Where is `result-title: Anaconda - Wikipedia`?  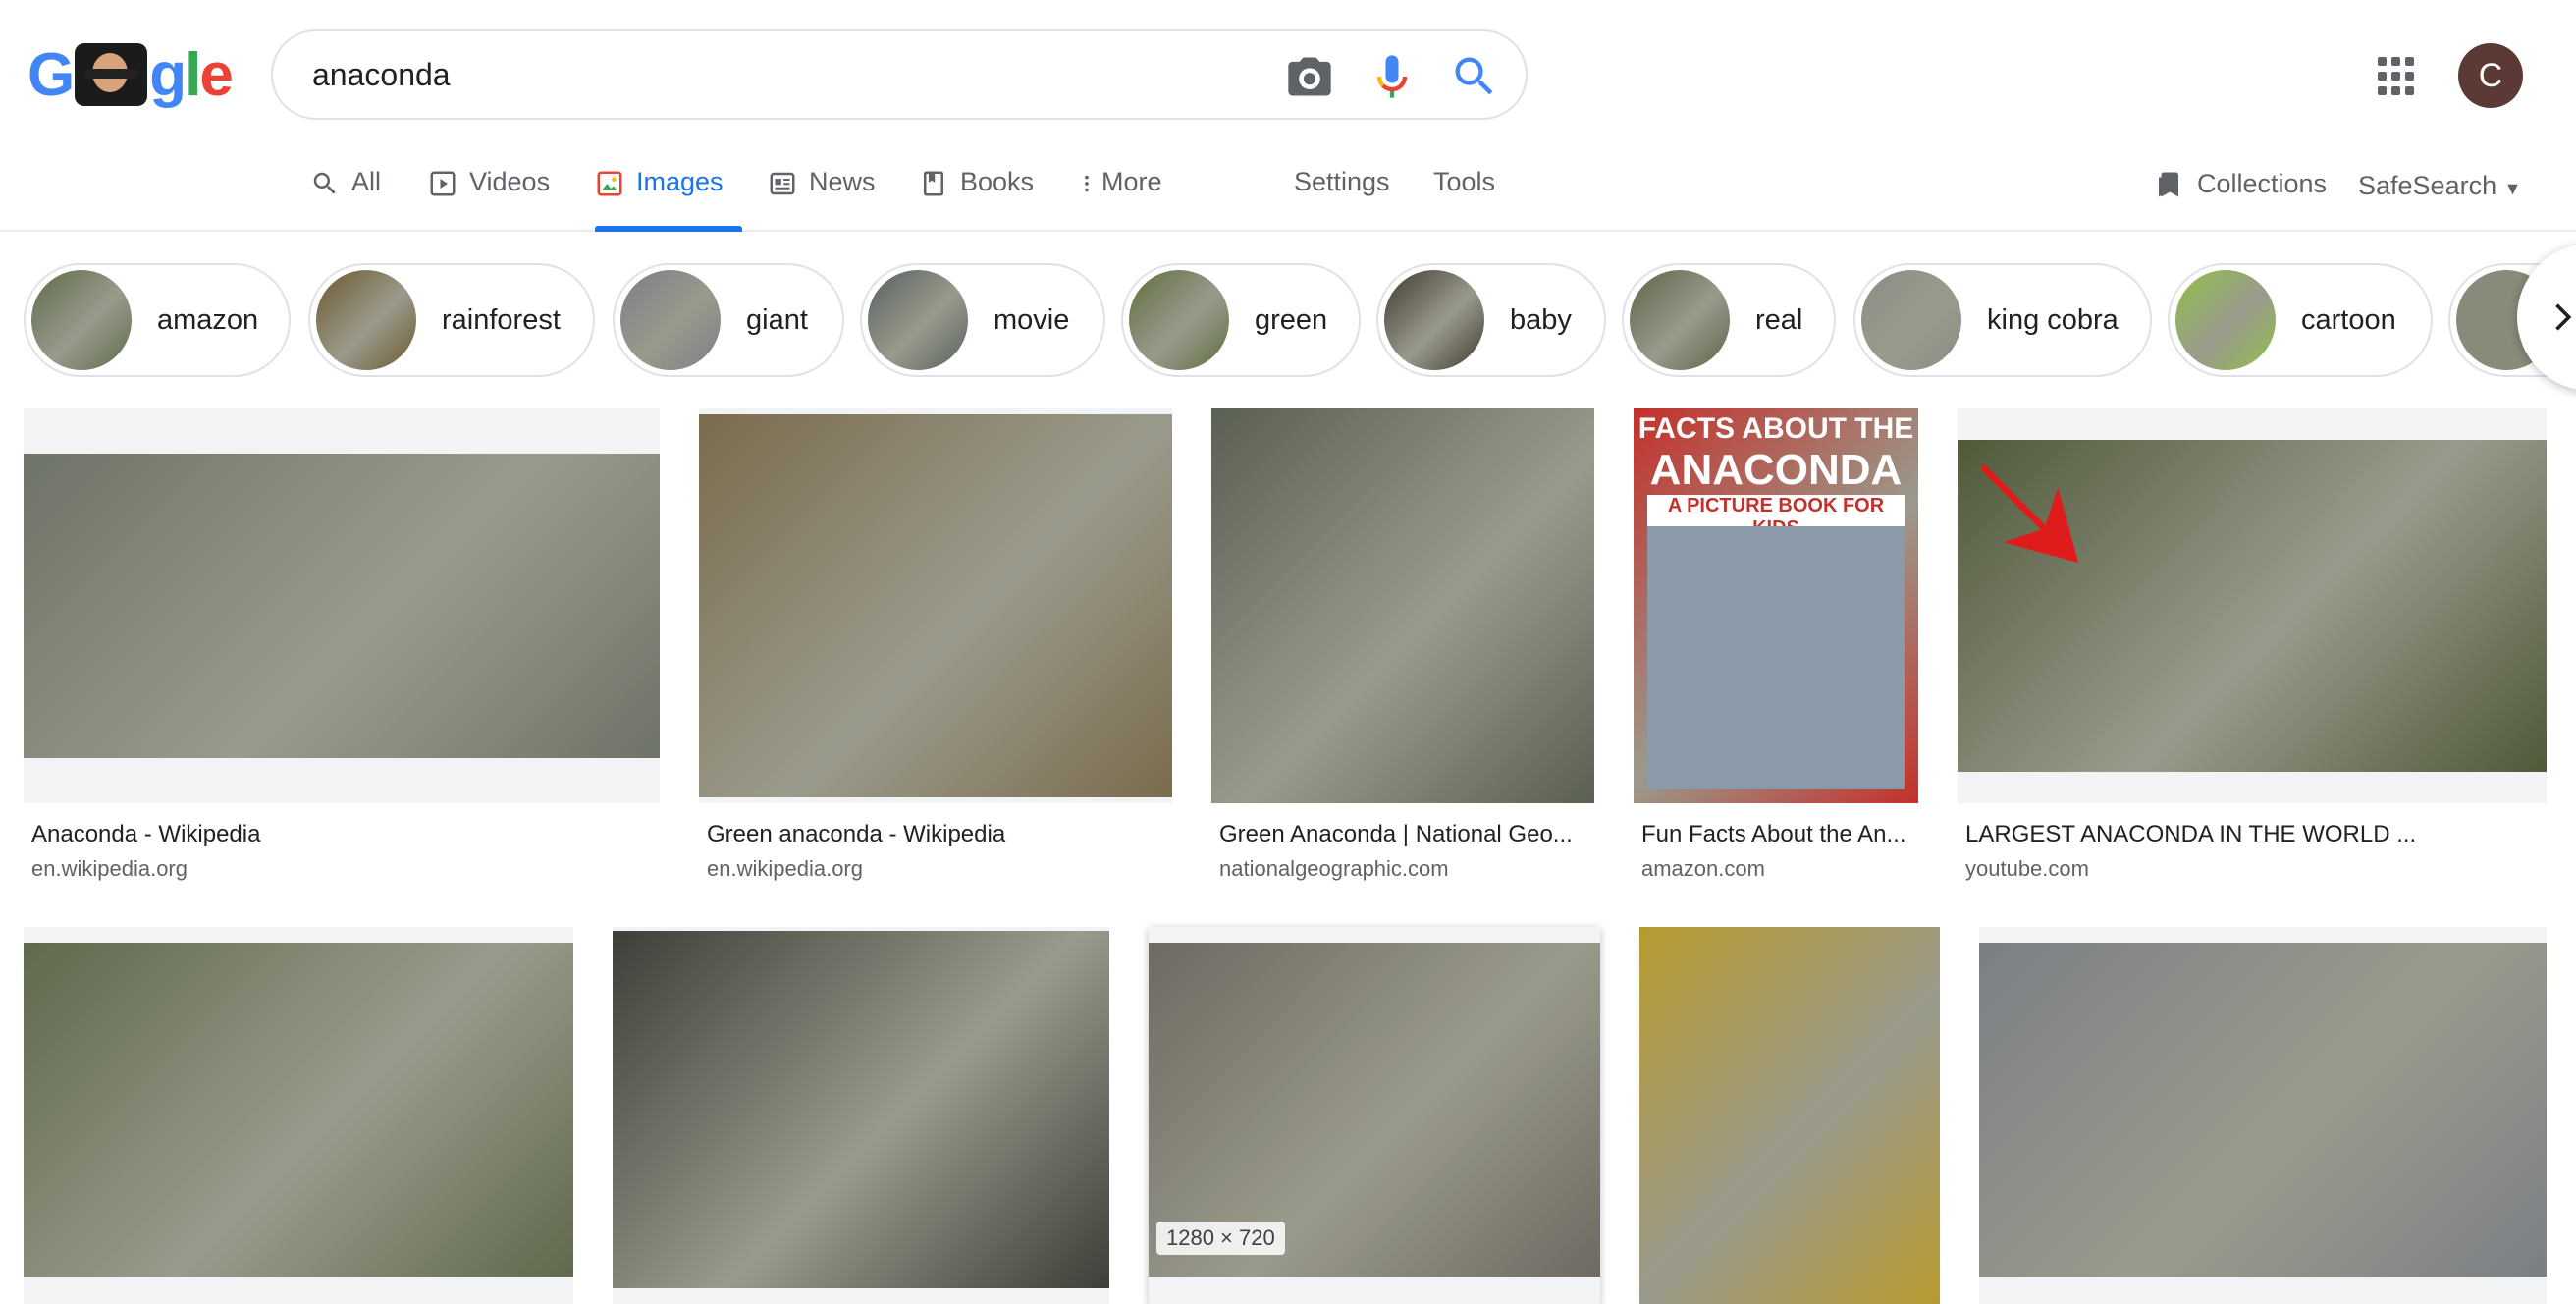
result-title: Anaconda - Wikipedia is located at coordinates (345, 834).